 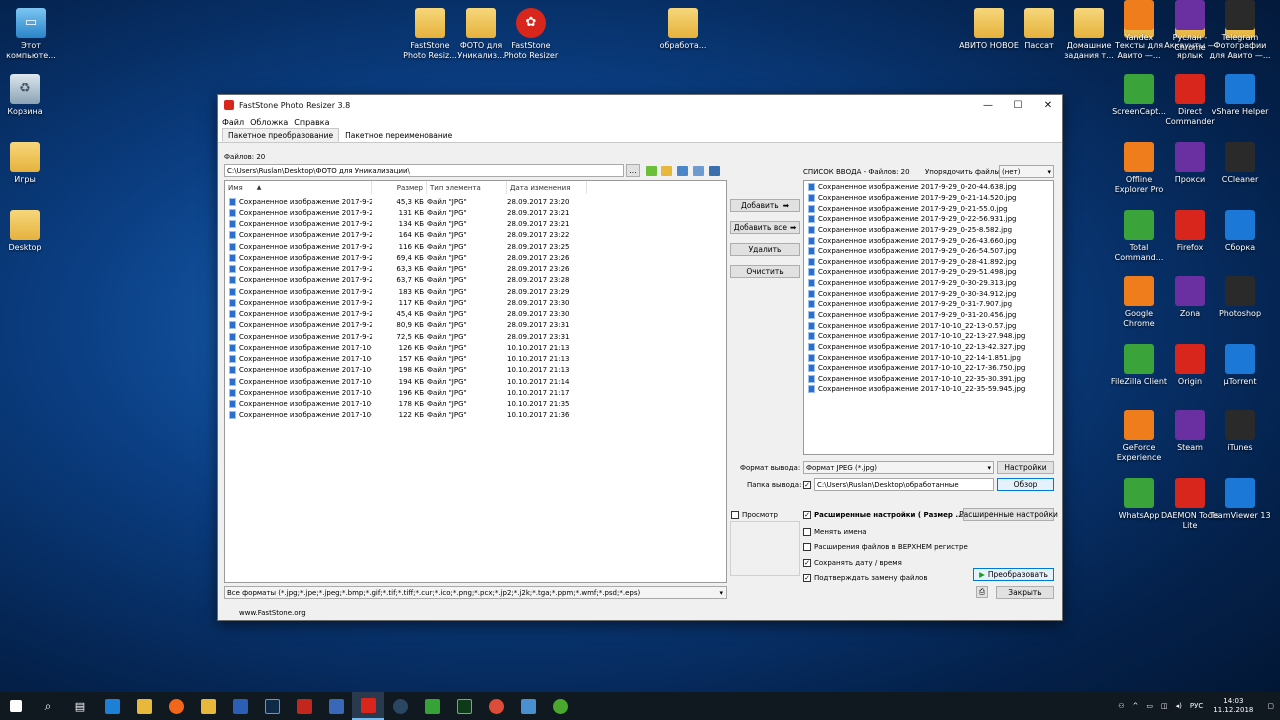 What do you see at coordinates (560, 706) in the screenshot?
I see `taskbar-utorrent` at bounding box center [560, 706].